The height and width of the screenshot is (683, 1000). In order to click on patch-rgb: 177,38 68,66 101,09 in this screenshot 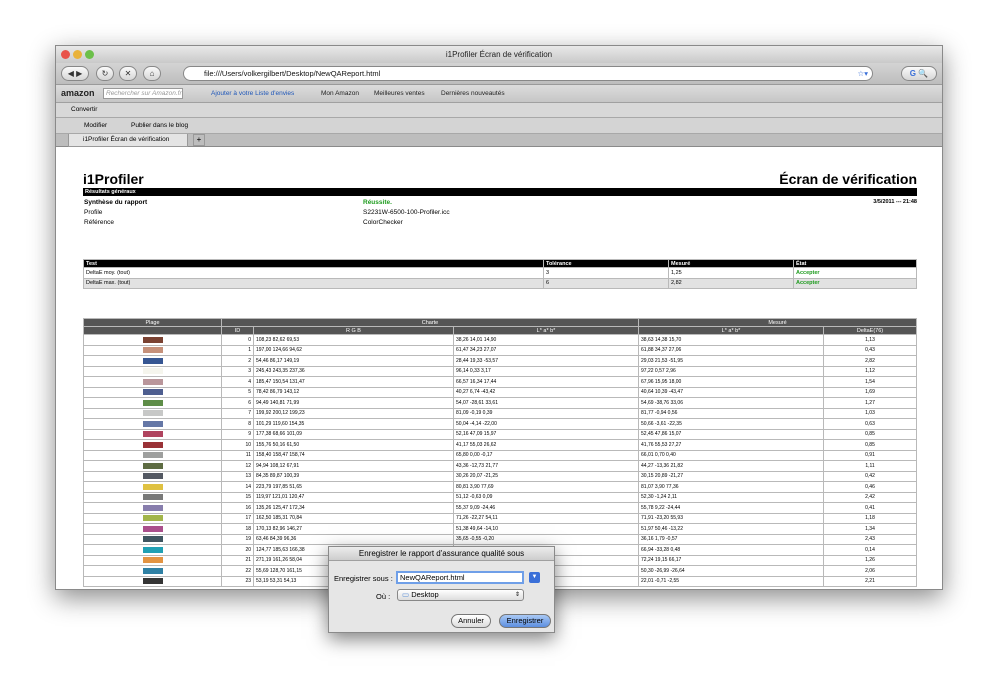, I will do `click(353, 434)`.